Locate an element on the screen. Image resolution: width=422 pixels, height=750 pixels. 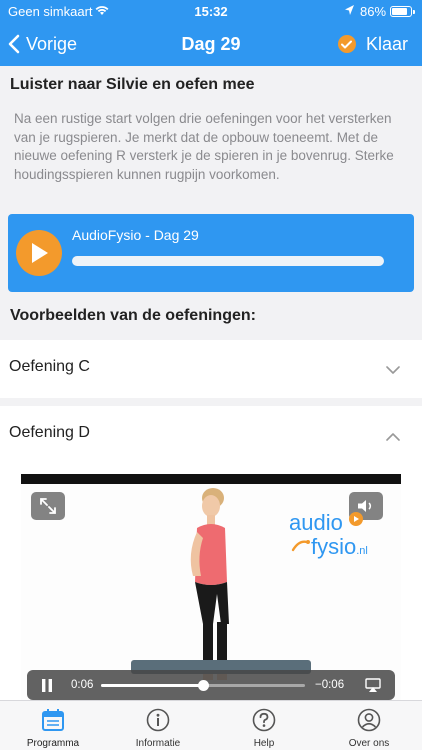
battery-icon is located at coordinates (402, 11).